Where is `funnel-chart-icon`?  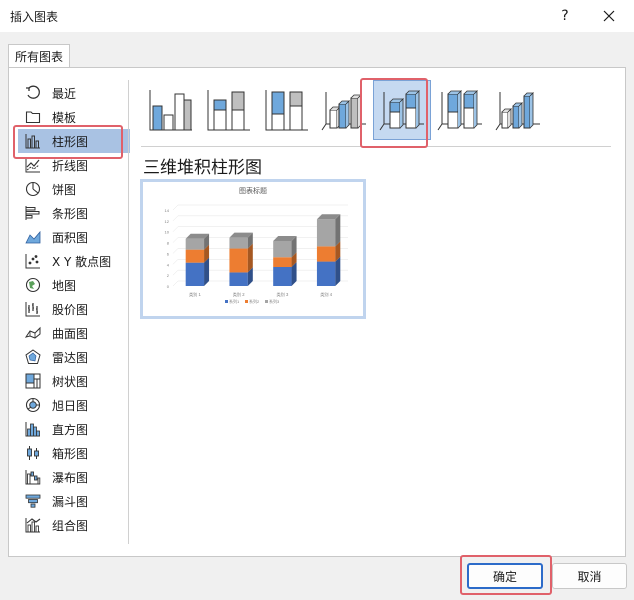 funnel-chart-icon is located at coordinates (33, 501).